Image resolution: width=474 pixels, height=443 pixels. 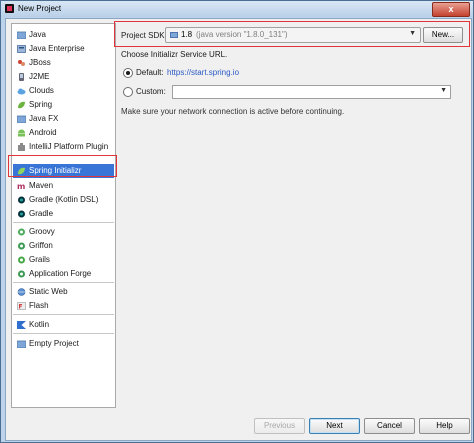 I want to click on sidebar-item-grails: Grails, so click(x=63, y=260).